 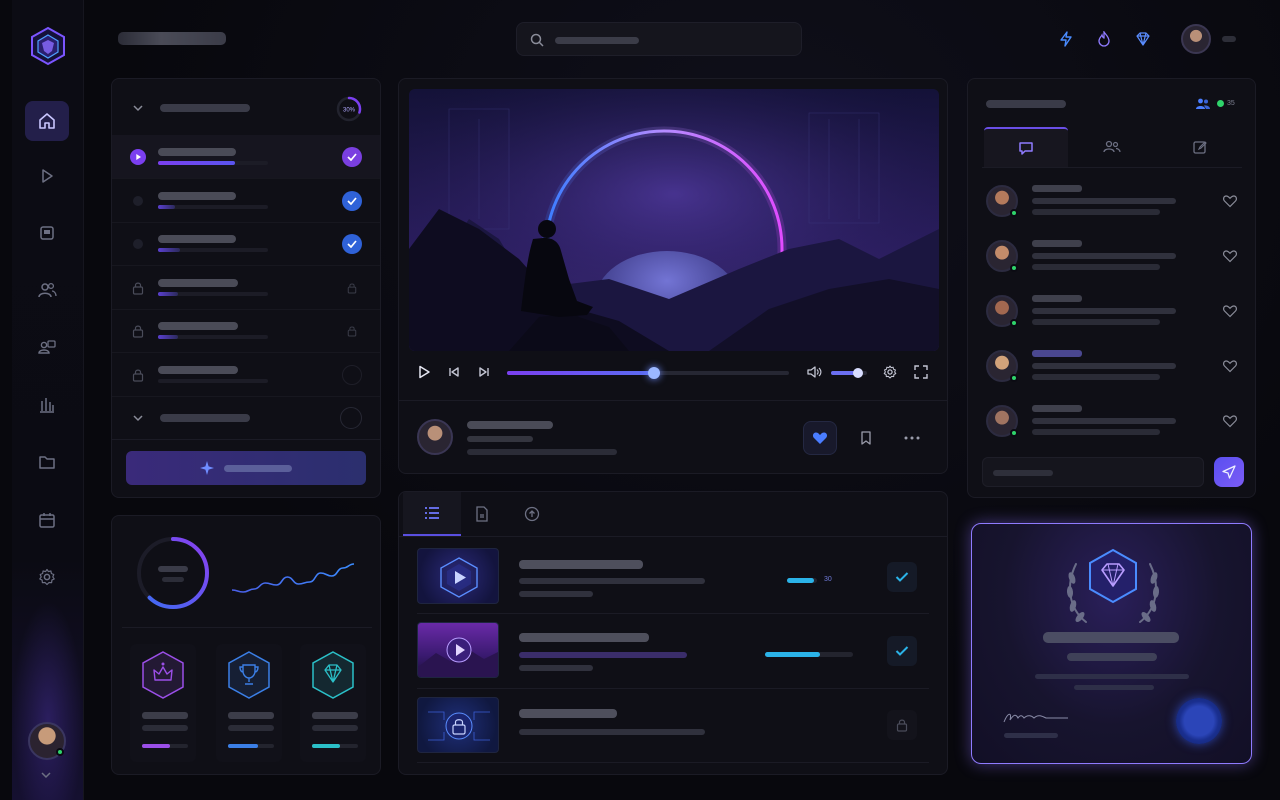 What do you see at coordinates (47, 462) in the screenshot?
I see `sidebar-item-files` at bounding box center [47, 462].